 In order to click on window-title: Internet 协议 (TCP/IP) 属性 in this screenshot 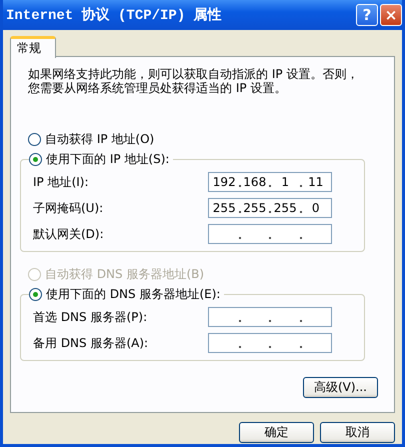, I will do `click(114, 15)`.